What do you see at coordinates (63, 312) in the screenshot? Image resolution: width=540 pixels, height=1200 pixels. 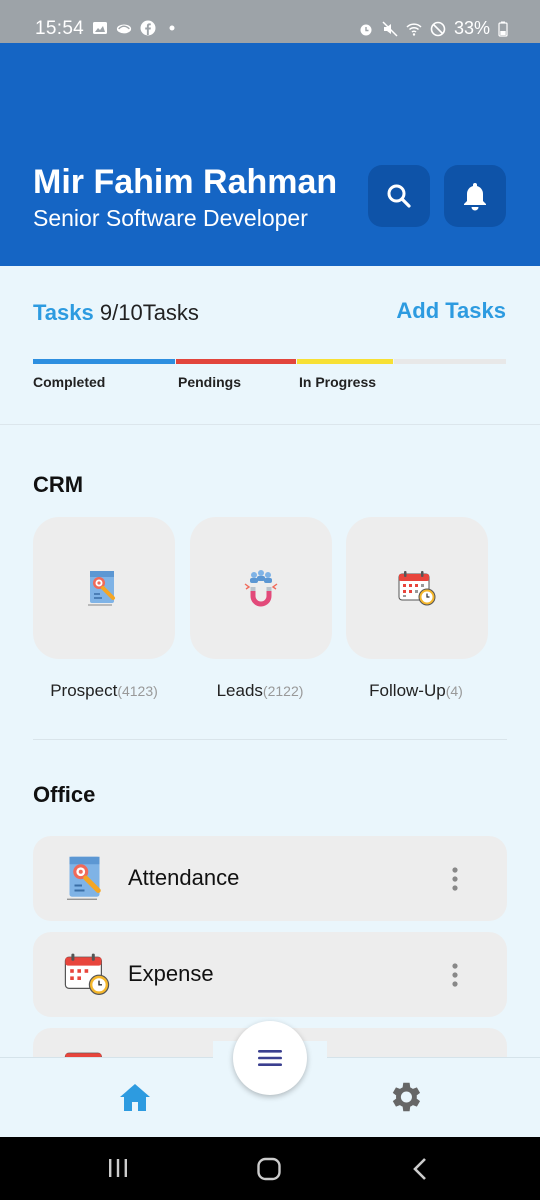 I see `tasks-label: Tasks` at bounding box center [63, 312].